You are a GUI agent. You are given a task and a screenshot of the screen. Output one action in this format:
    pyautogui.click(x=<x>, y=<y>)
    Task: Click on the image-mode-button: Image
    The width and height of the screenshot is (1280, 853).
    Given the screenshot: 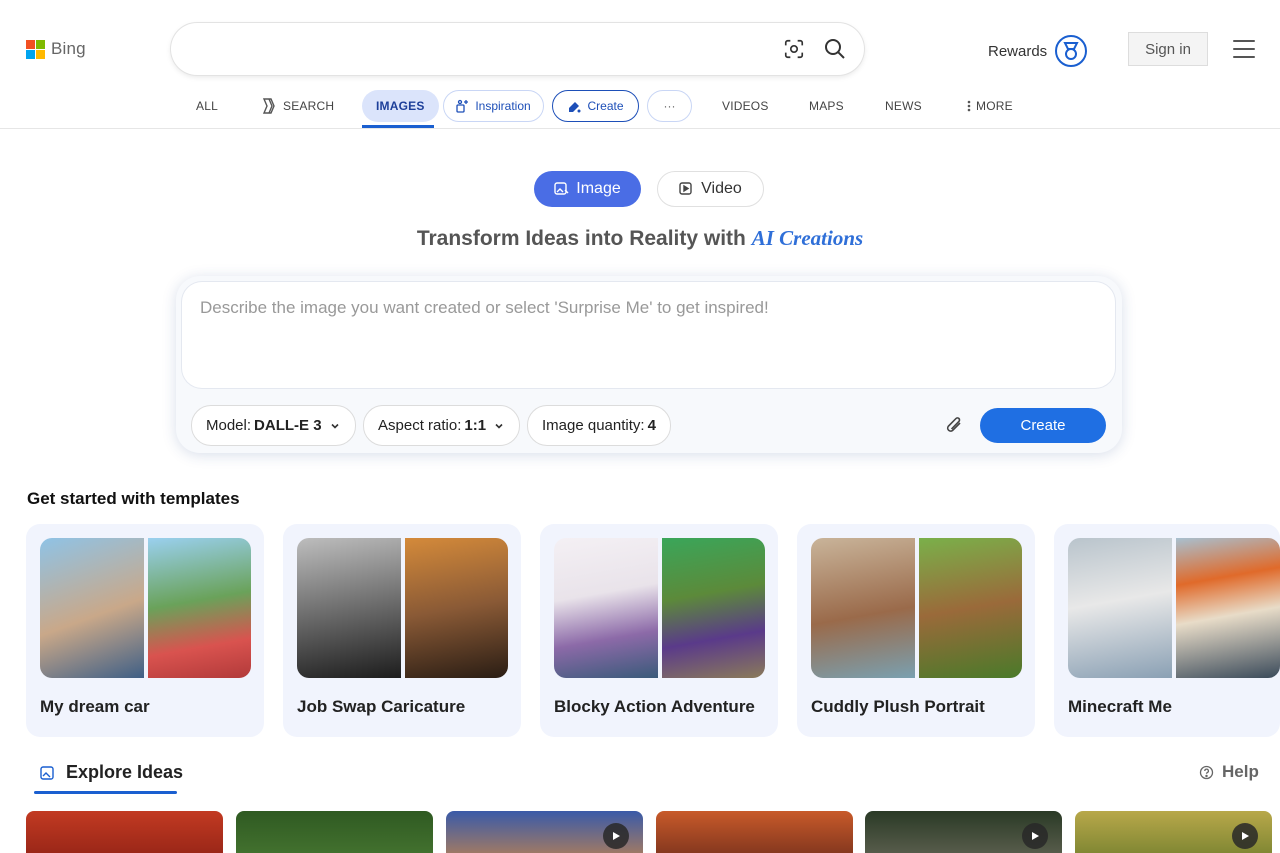 What is the action you would take?
    pyautogui.click(x=587, y=189)
    